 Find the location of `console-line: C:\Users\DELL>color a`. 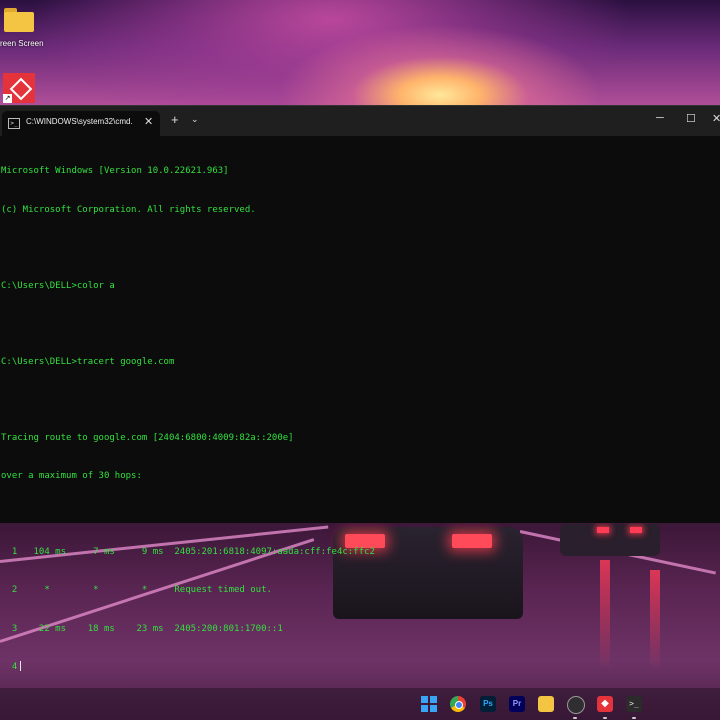

console-line: C:\Users\DELL>color a is located at coordinates (58, 285).